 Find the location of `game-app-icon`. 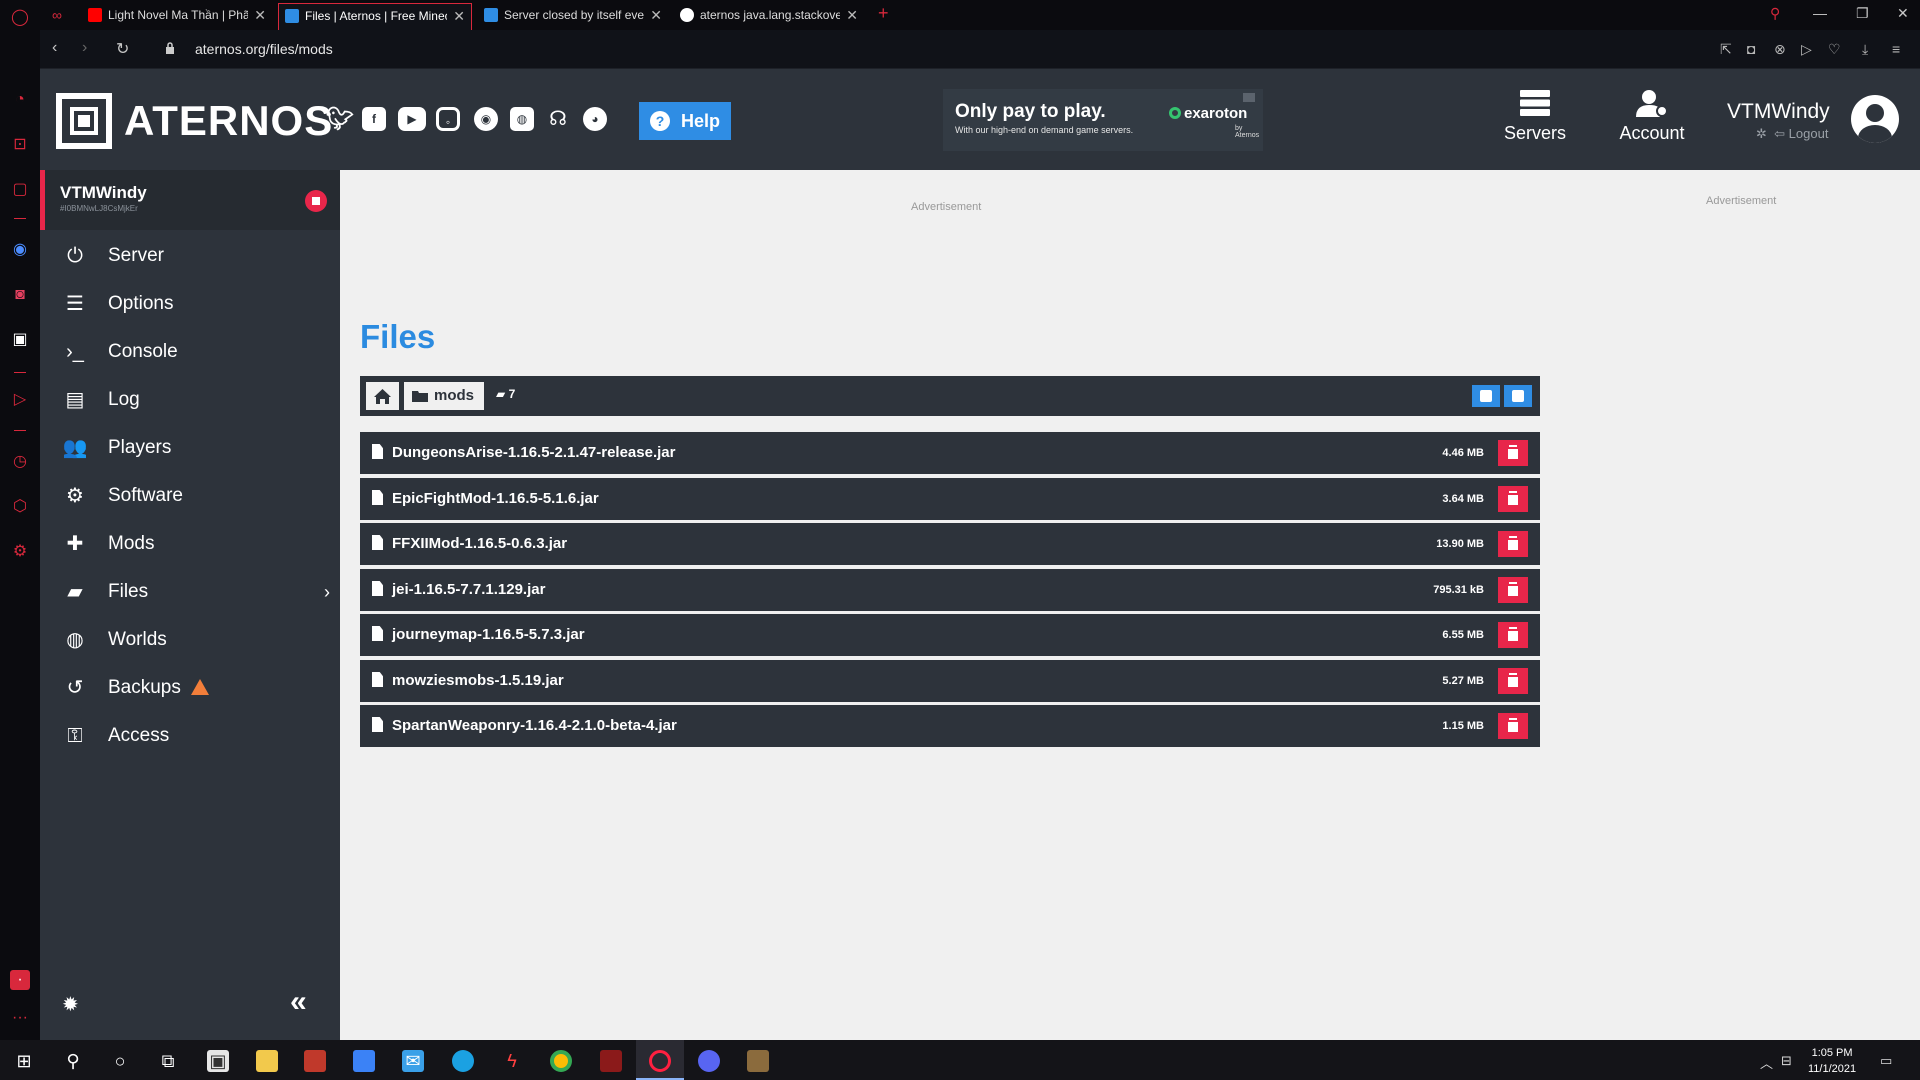

game-app-icon is located at coordinates (315, 1061).